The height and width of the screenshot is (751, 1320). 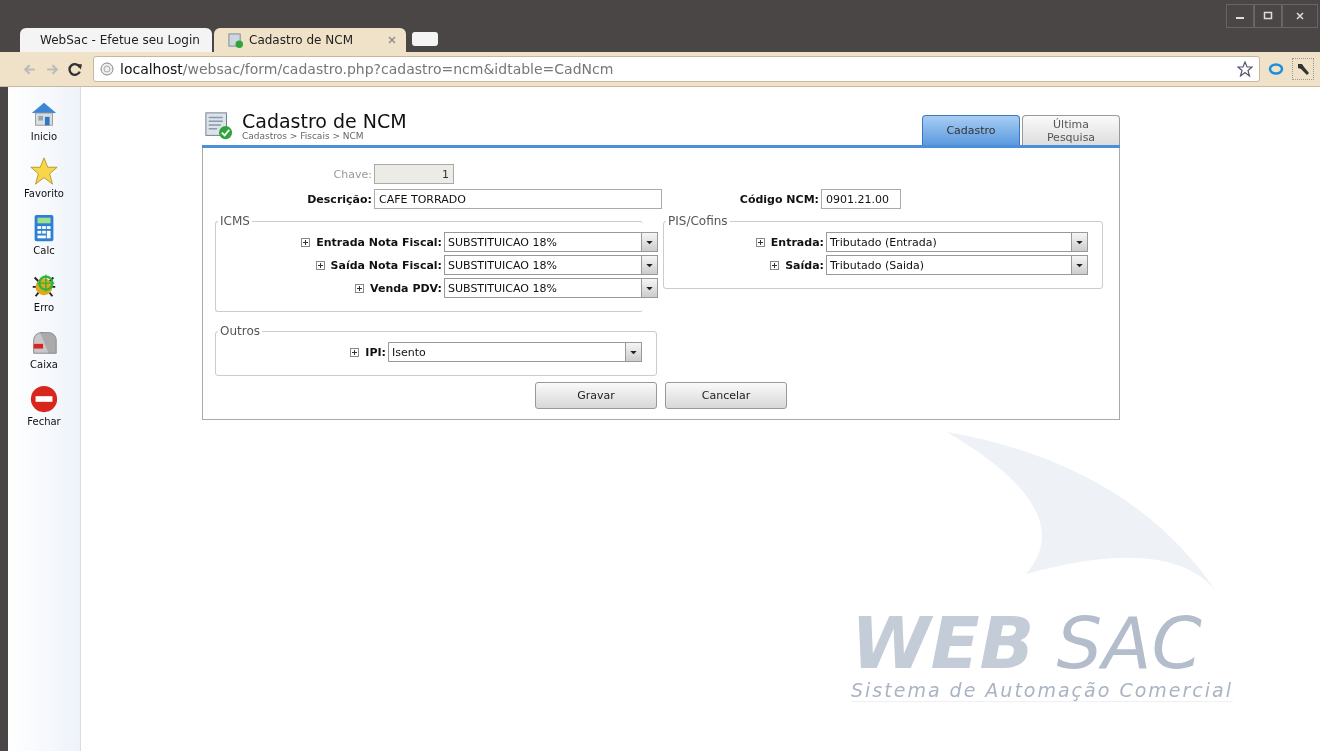 What do you see at coordinates (698, 221) in the screenshot?
I see `group-title: PIS/Cofins` at bounding box center [698, 221].